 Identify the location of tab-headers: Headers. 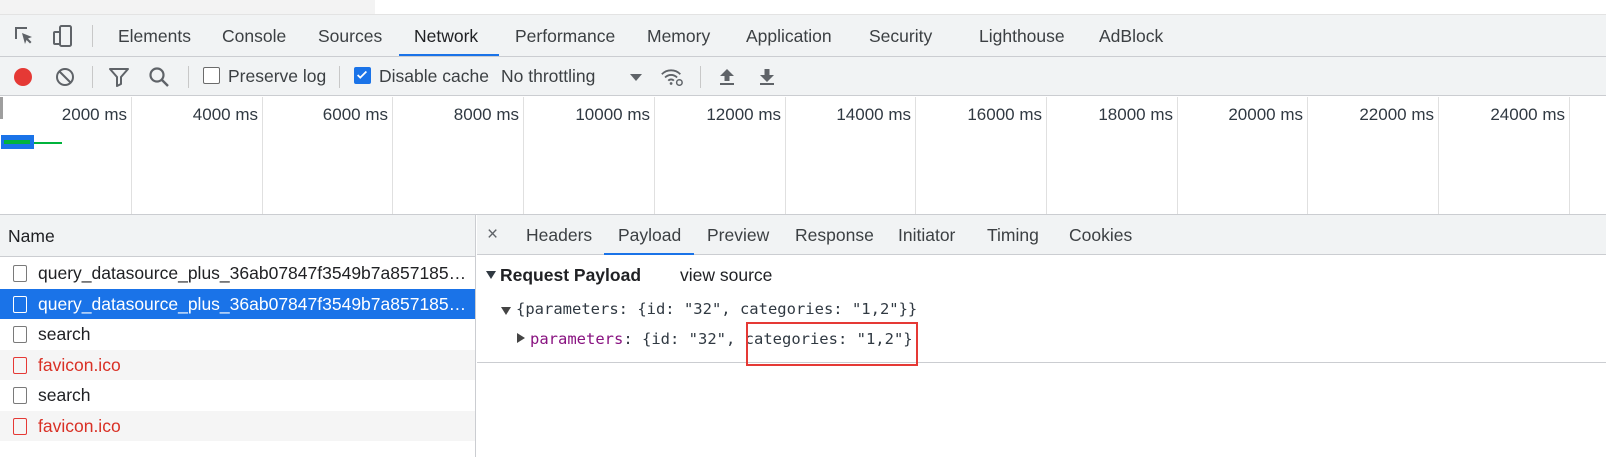
(559, 235).